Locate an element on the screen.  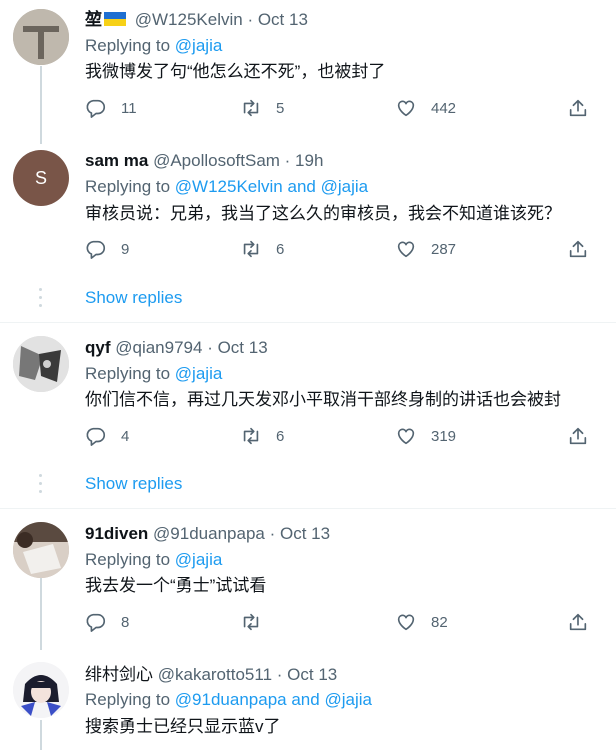
mention-link: @W125Kelvin is located at coordinates (229, 186).